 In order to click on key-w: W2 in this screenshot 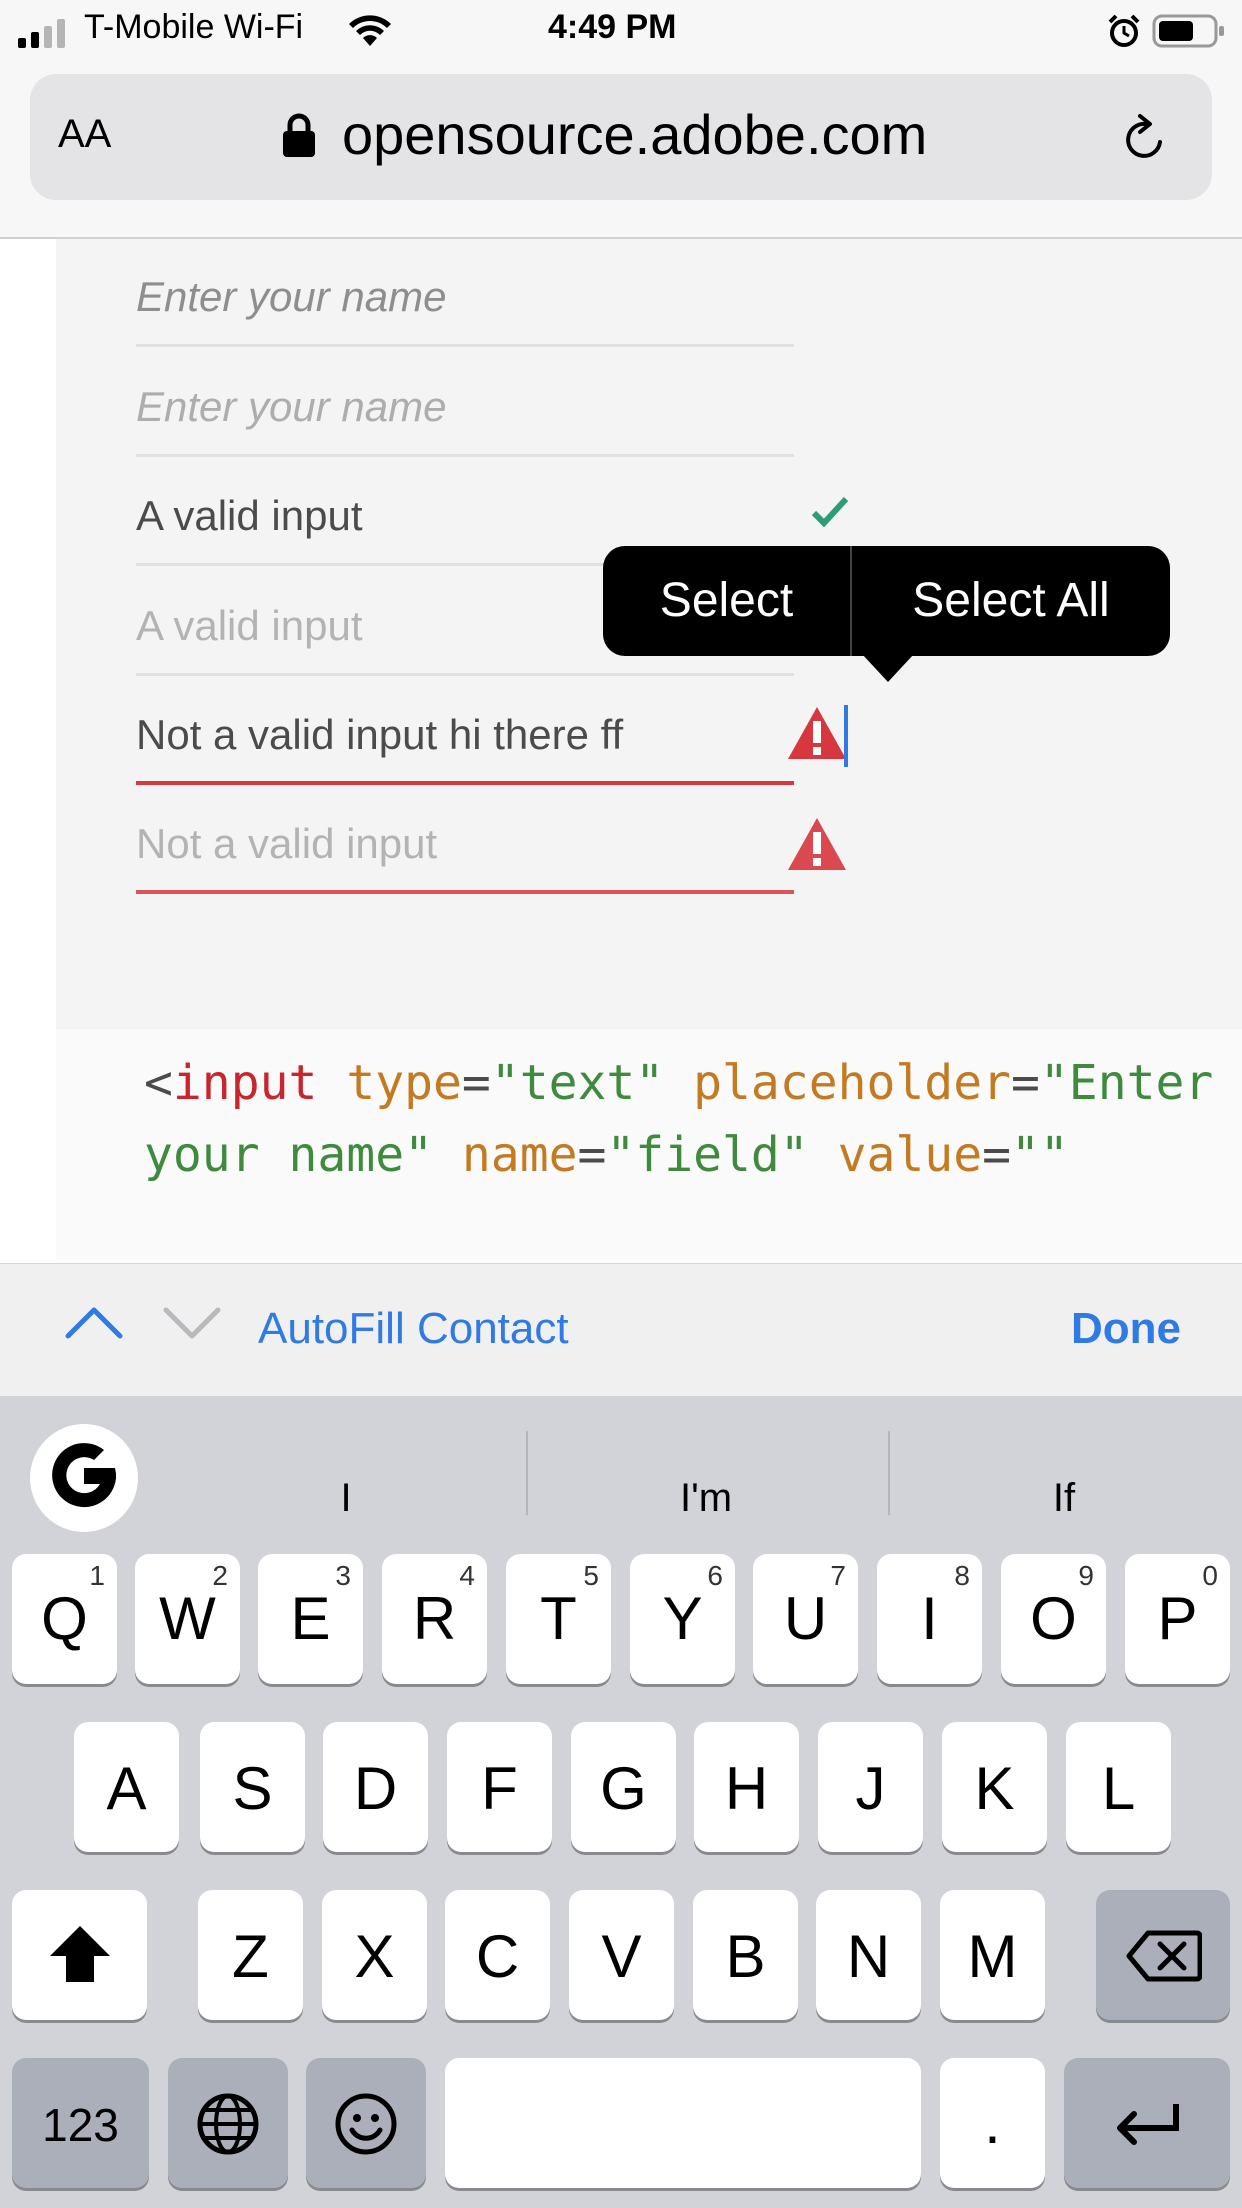, I will do `click(187, 1619)`.